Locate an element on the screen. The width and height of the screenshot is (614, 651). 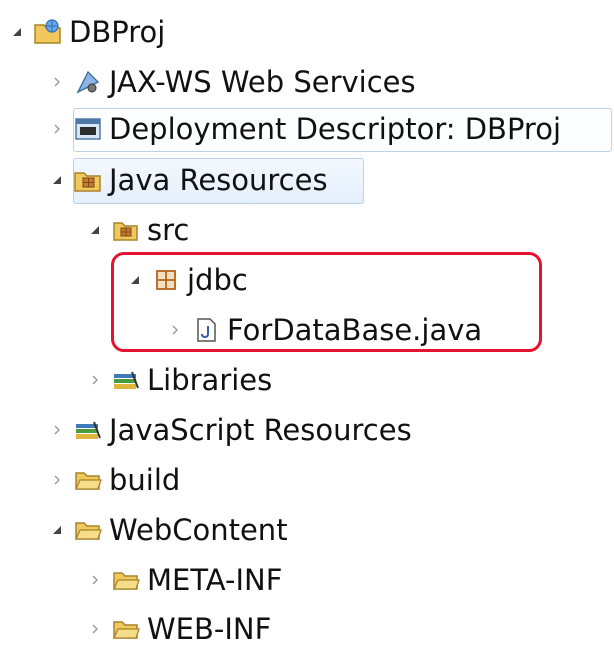
annotation-highlight-box is located at coordinates (326, 302).